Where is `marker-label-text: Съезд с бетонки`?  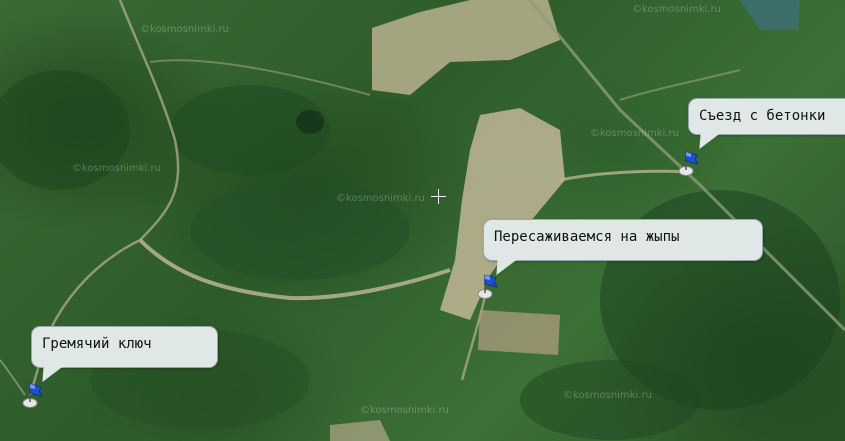
marker-label-text: Съезд с бетонки is located at coordinates (762, 116).